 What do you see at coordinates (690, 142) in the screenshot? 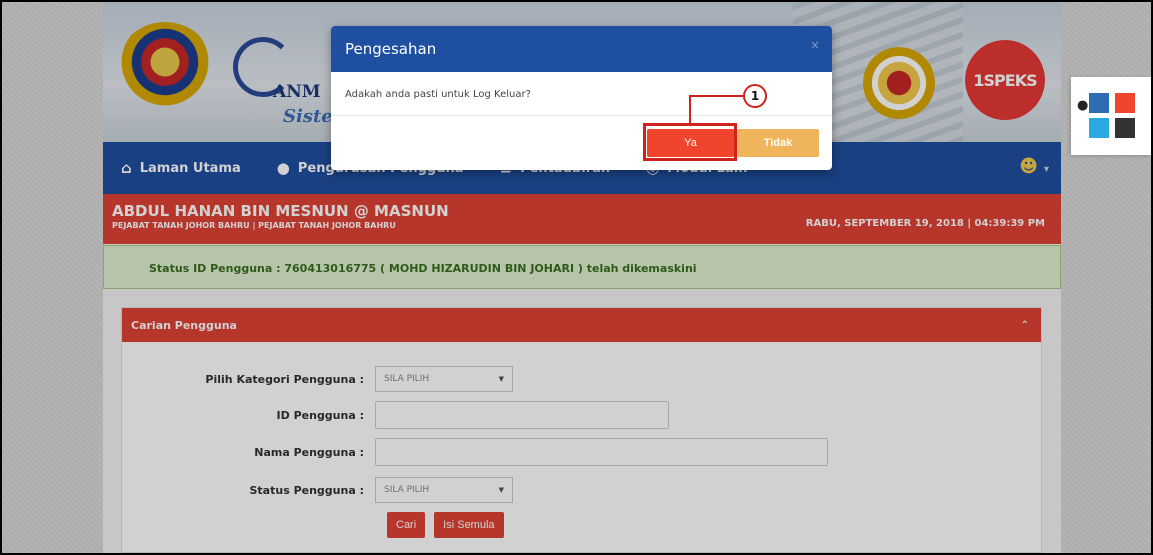
I see `annotation-highlight` at bounding box center [690, 142].